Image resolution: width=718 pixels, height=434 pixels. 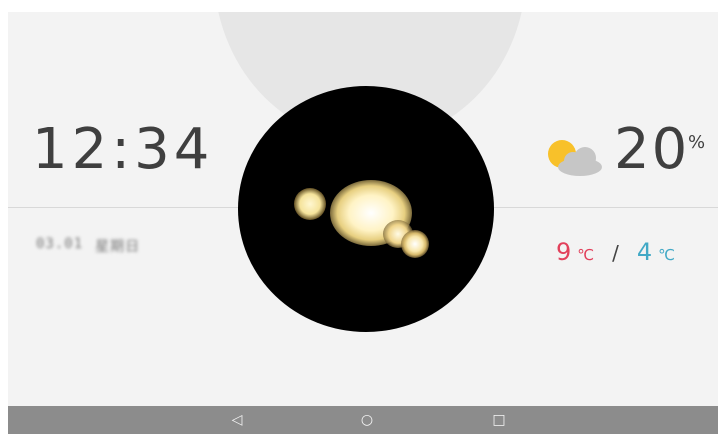 I want to click on low-temperature-unit: ℃, so click(x=667, y=255).